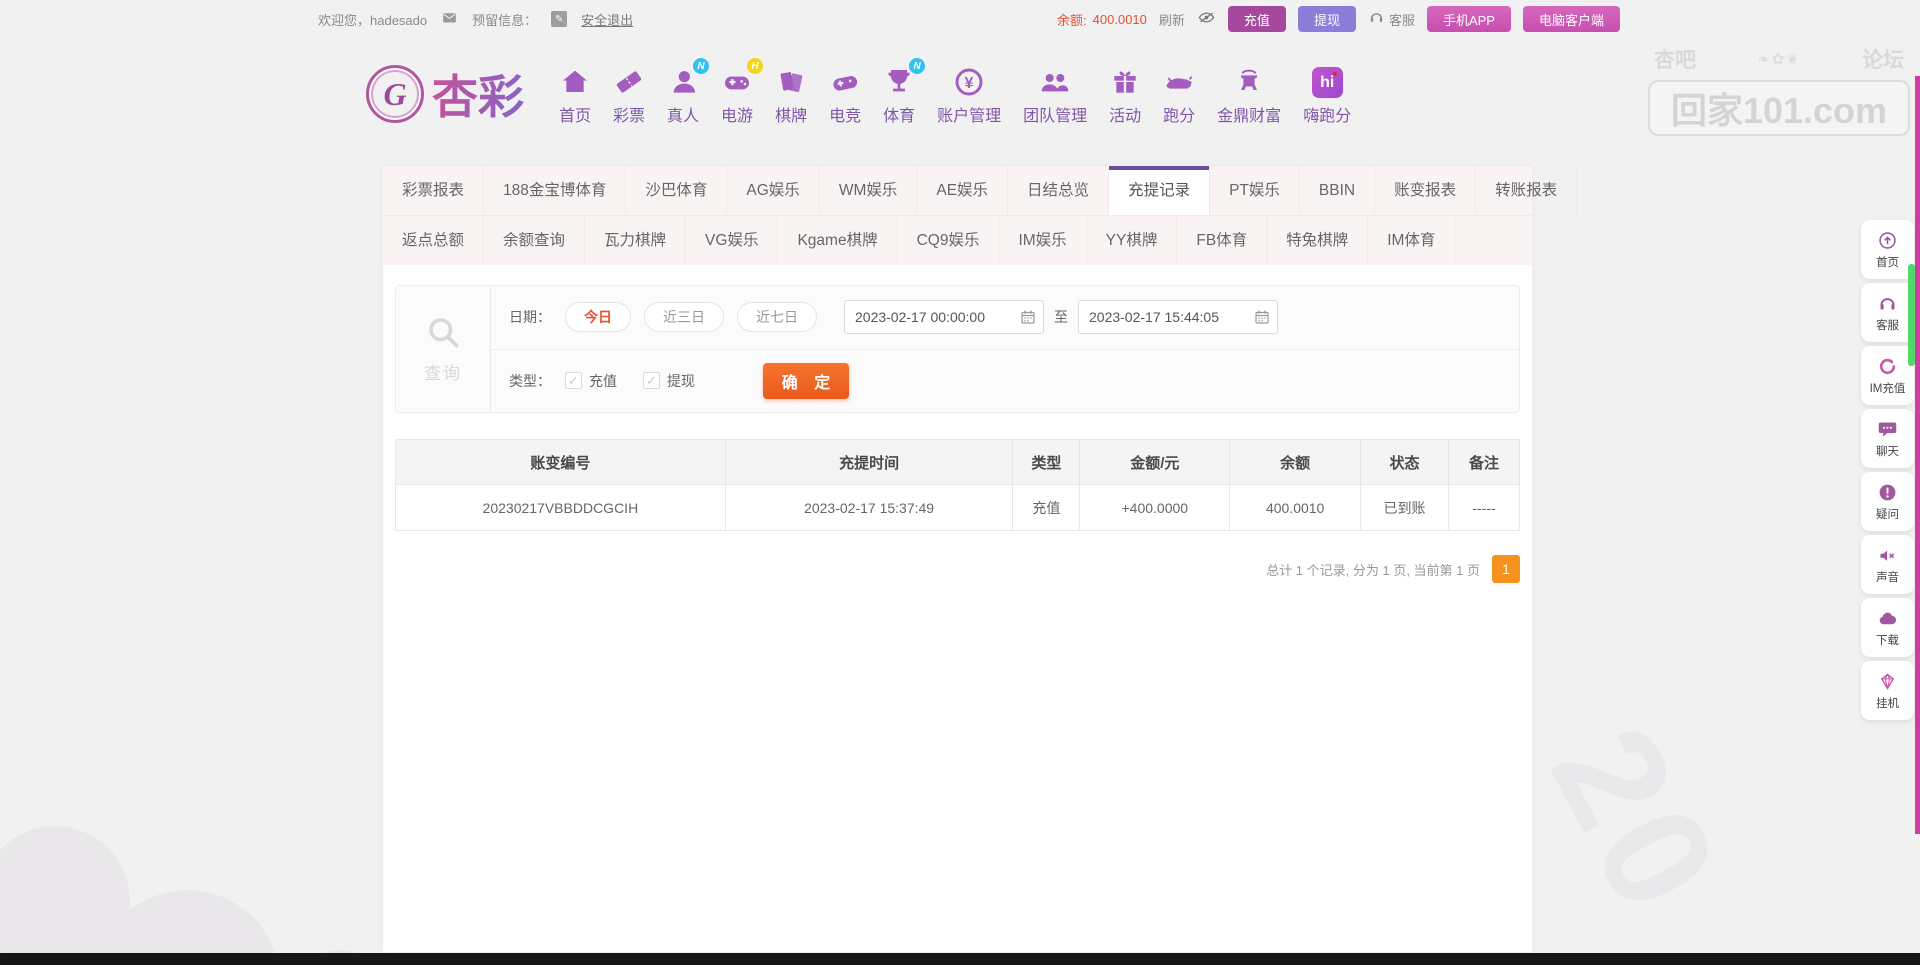 The height and width of the screenshot is (965, 1920). I want to click on tab-yue-chaxun: 余额查询, so click(535, 240).